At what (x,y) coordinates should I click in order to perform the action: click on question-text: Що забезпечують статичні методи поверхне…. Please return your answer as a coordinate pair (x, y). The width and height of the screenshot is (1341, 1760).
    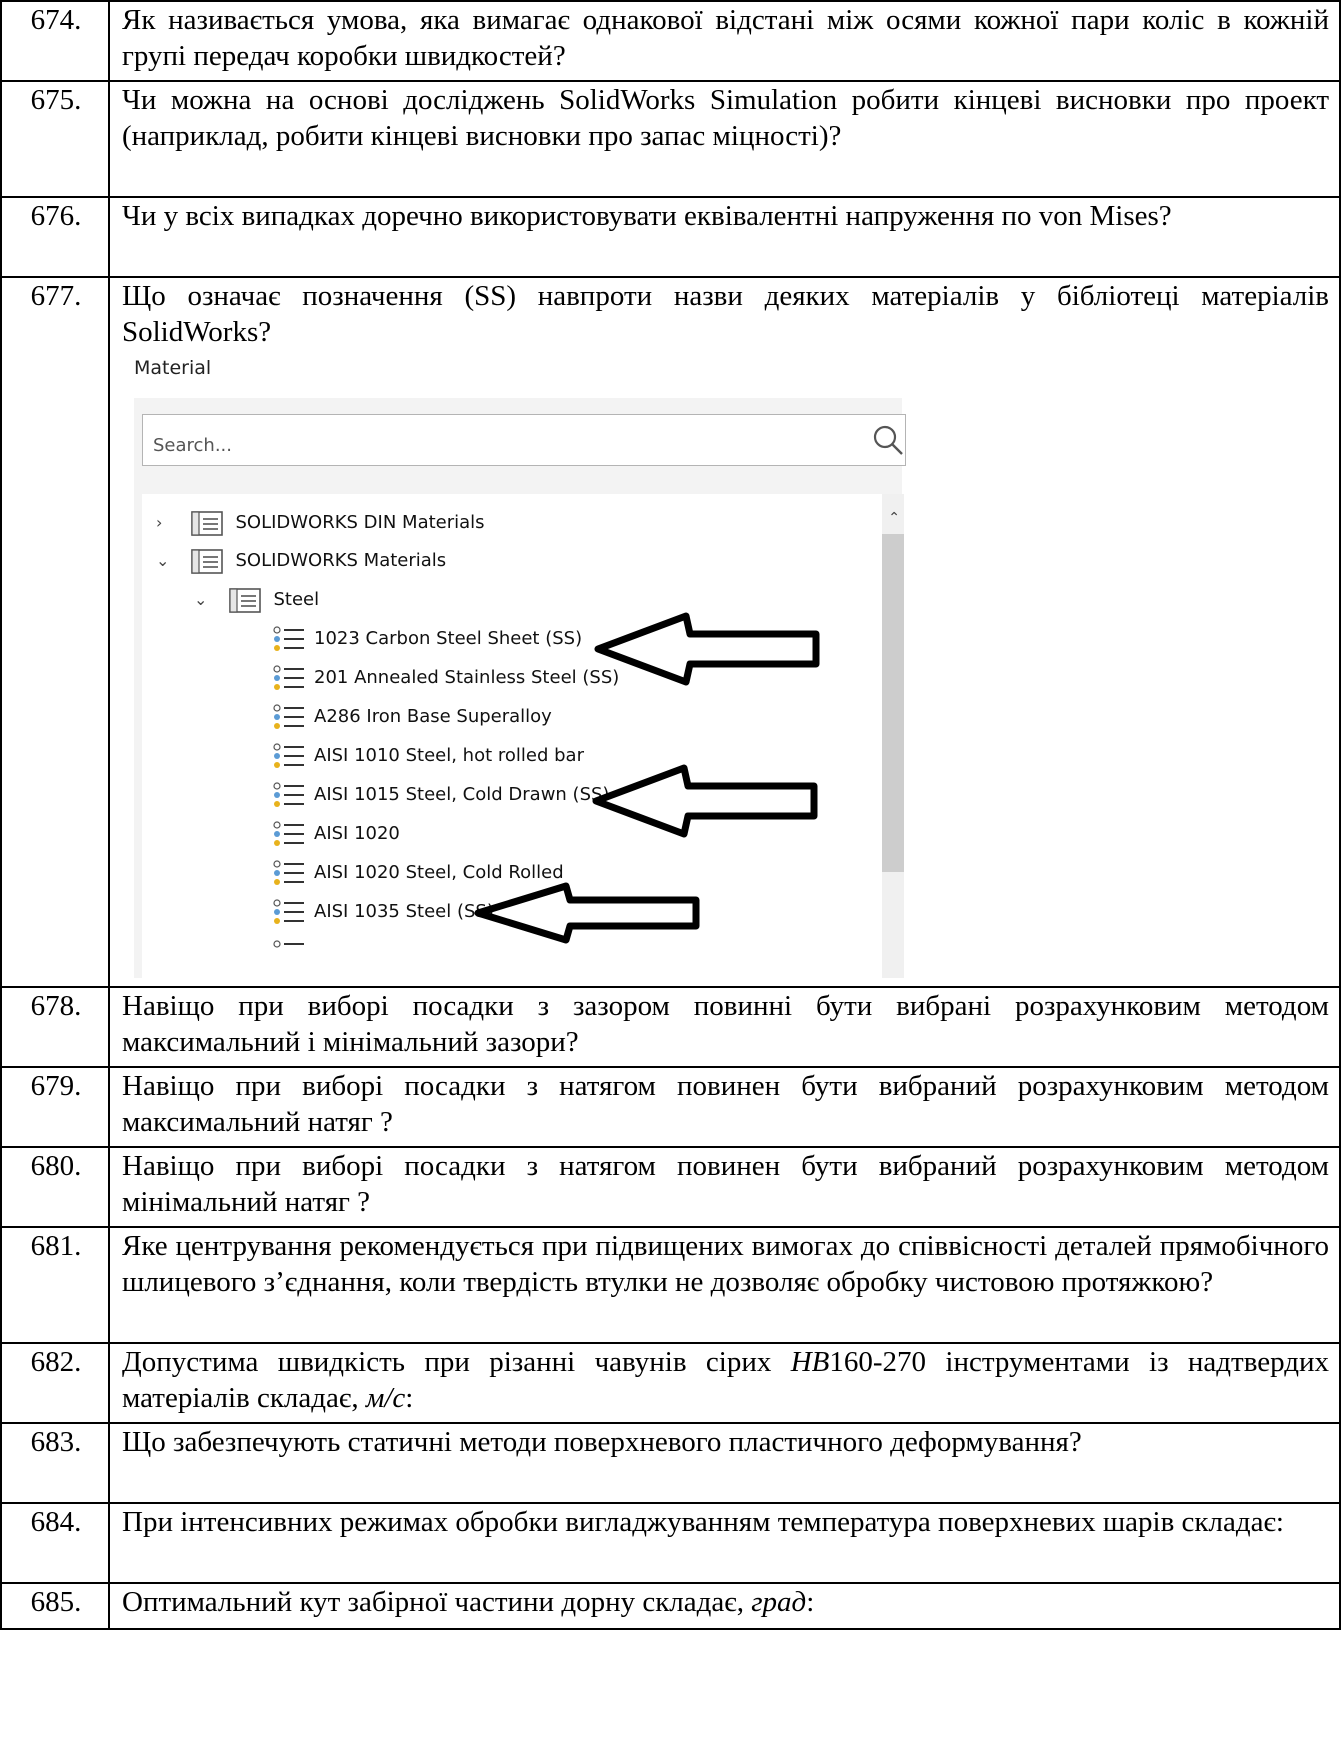
    Looking at the image, I should click on (724, 1463).